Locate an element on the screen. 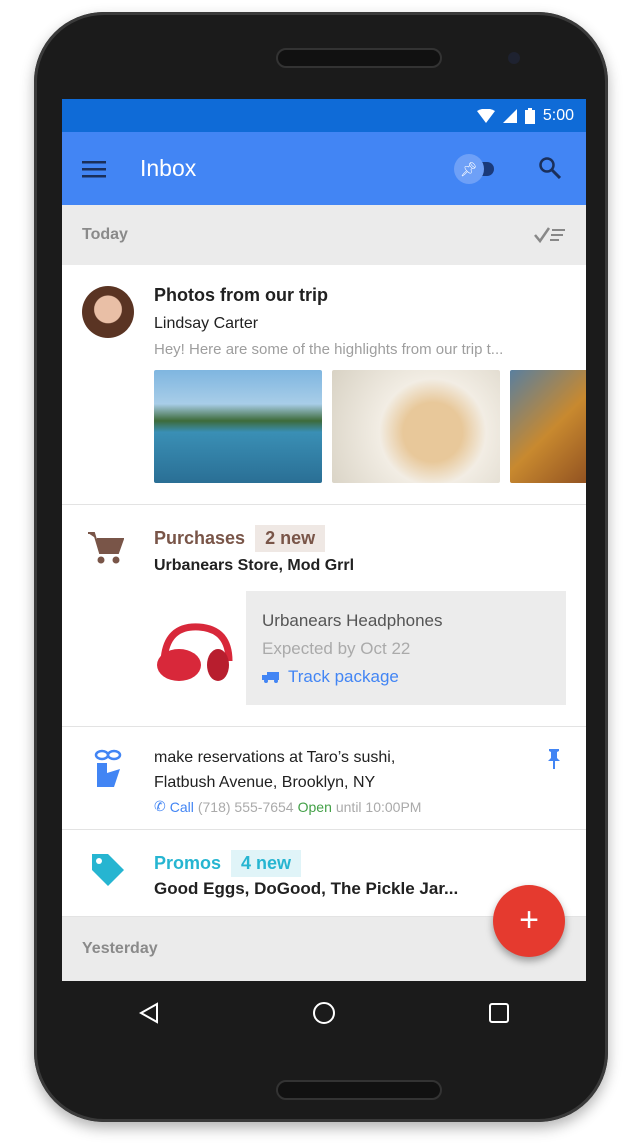  reminder-line-2: Flatbush Avenue, Brooklyn, NY is located at coordinates (265, 782).